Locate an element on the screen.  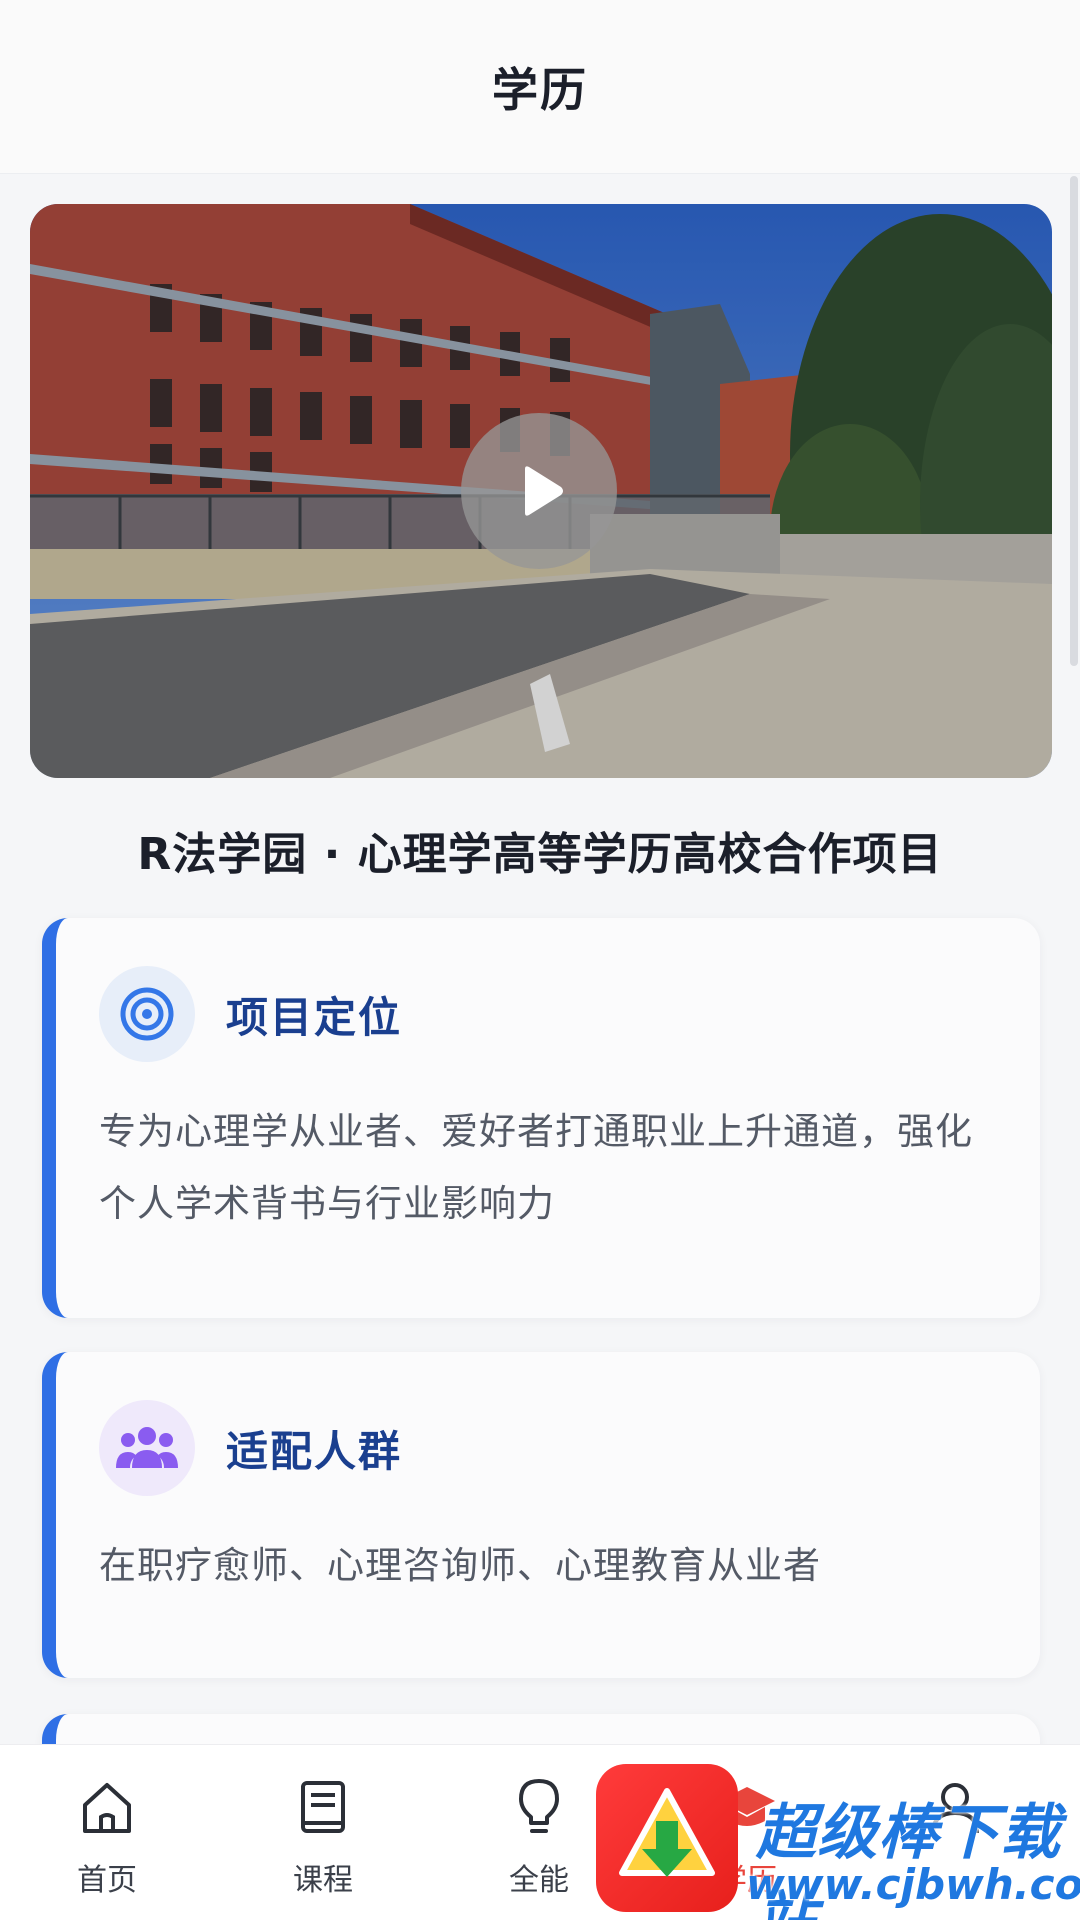
scrollbar is located at coordinates (1074, 421).